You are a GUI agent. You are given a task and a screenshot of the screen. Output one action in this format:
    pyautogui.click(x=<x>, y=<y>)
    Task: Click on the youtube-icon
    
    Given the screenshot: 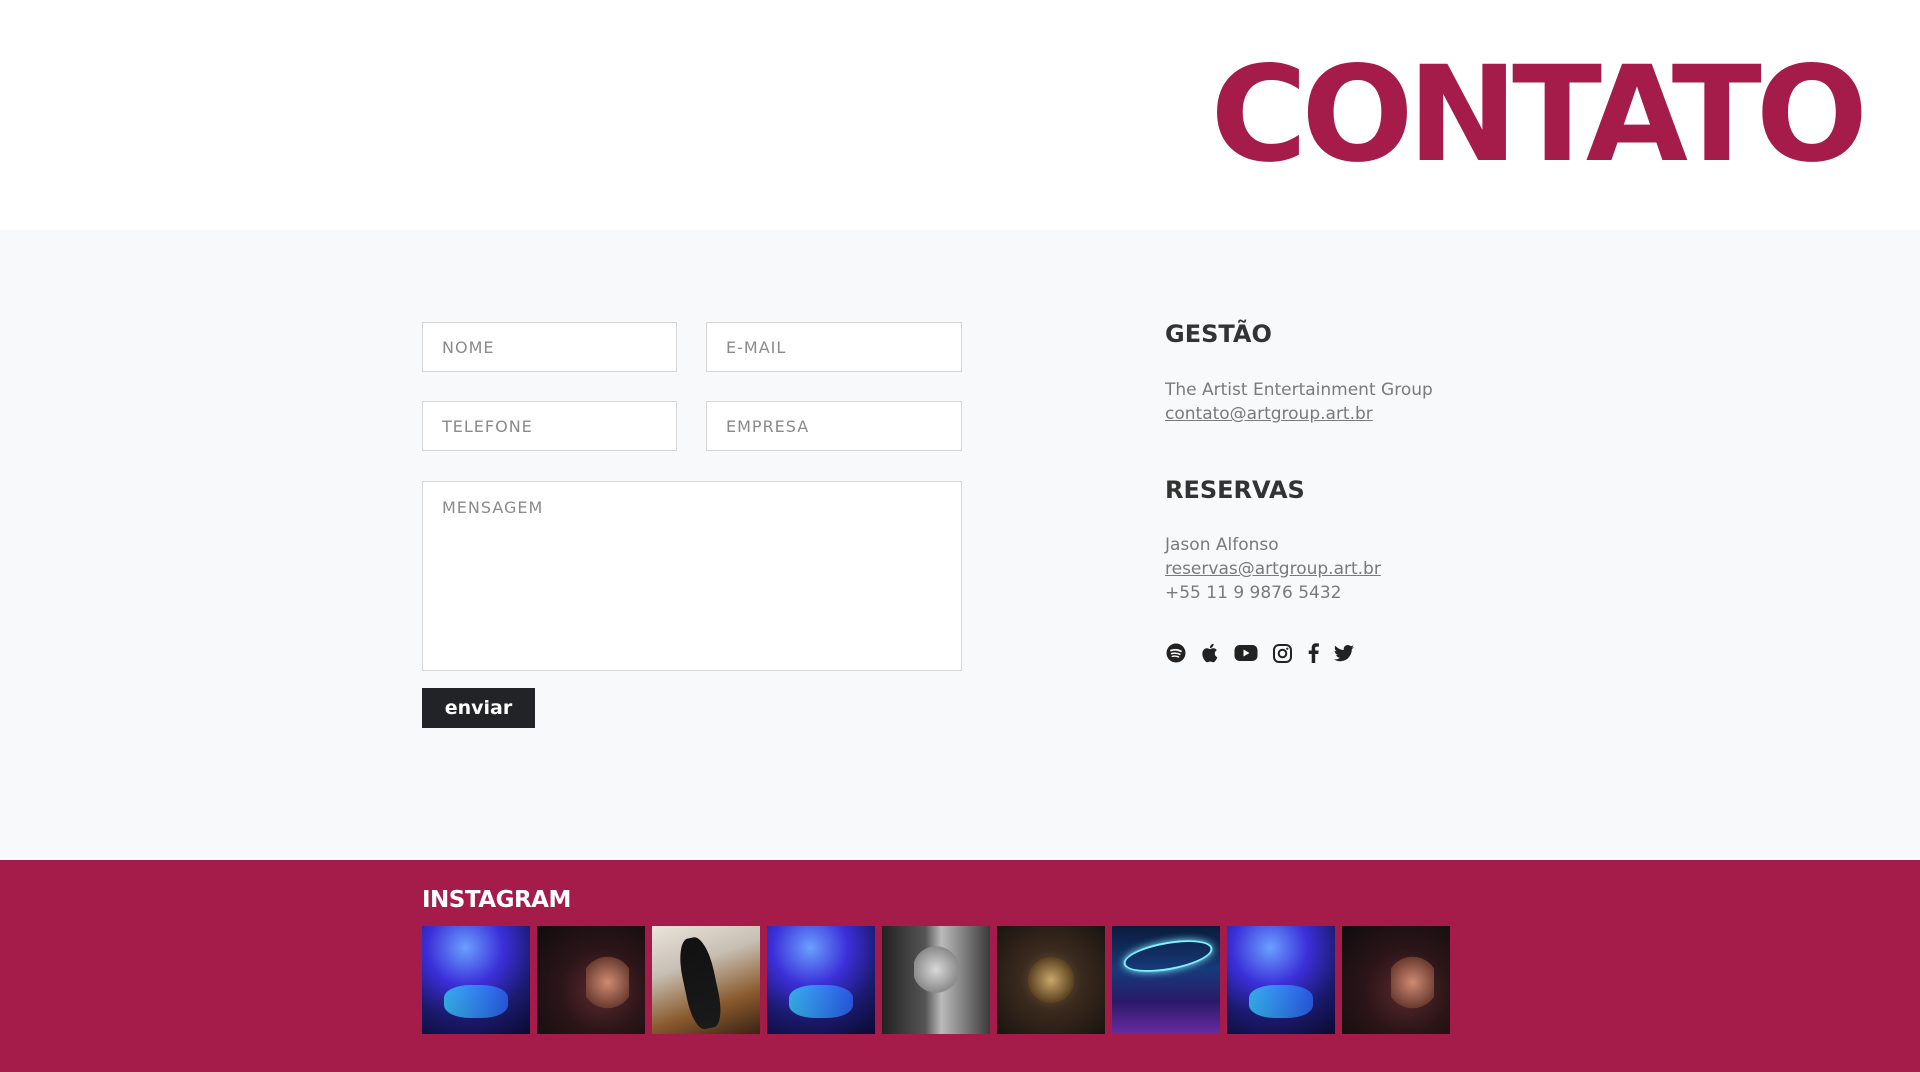 What is the action you would take?
    pyautogui.click(x=1246, y=653)
    